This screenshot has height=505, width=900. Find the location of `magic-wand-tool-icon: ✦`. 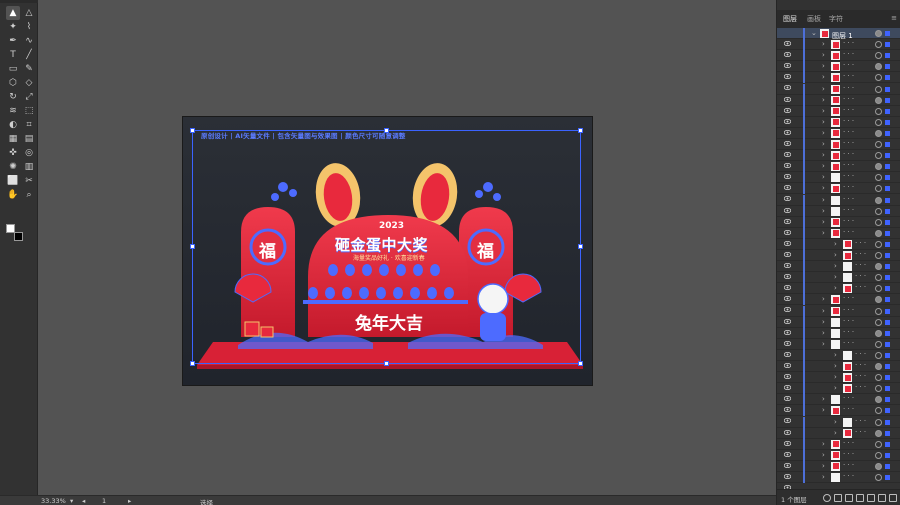

magic-wand-tool-icon: ✦ is located at coordinates (13, 27).